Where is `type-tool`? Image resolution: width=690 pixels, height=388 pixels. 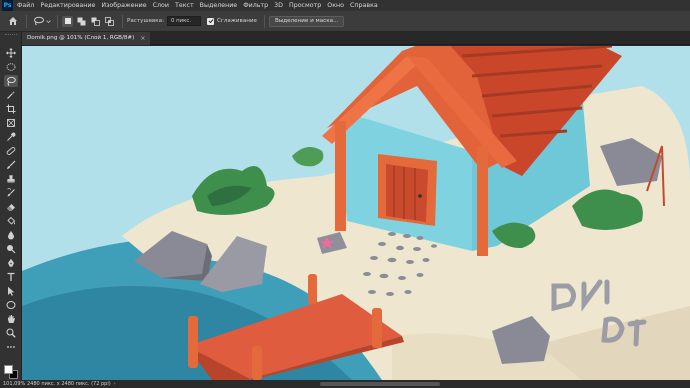
type-tool is located at coordinates (11, 277).